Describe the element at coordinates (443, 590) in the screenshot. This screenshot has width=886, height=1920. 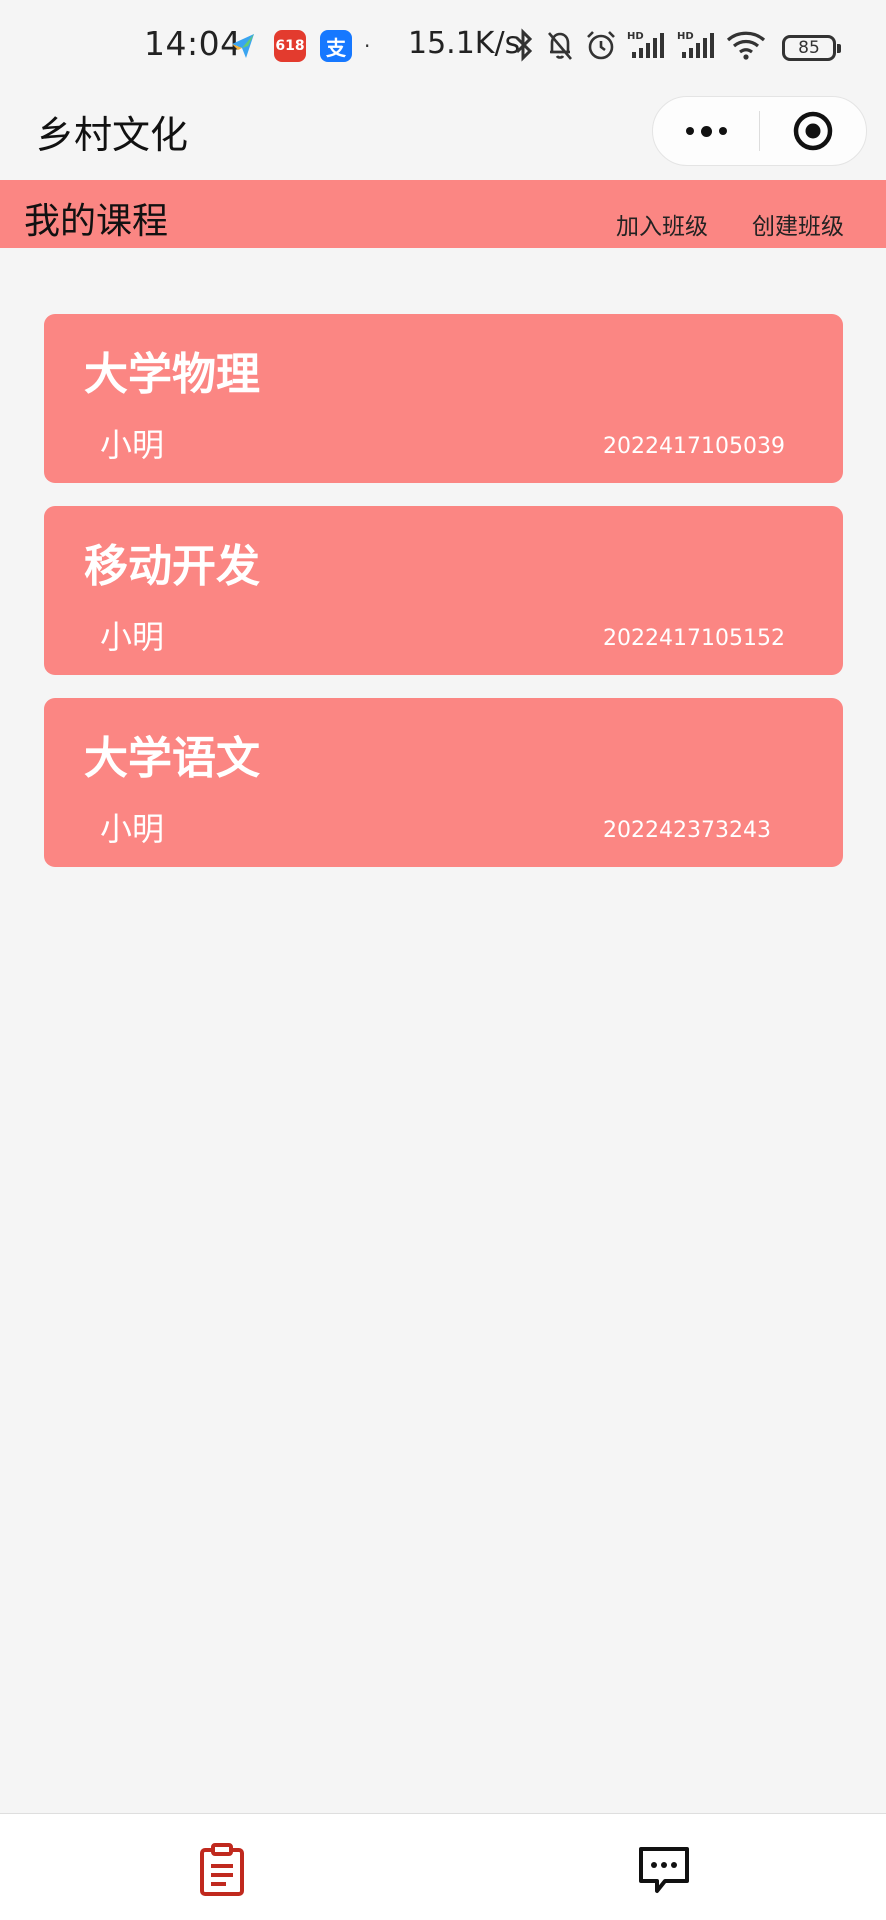
I see `course-card: 移动开发 小明 2022417105152` at that location.